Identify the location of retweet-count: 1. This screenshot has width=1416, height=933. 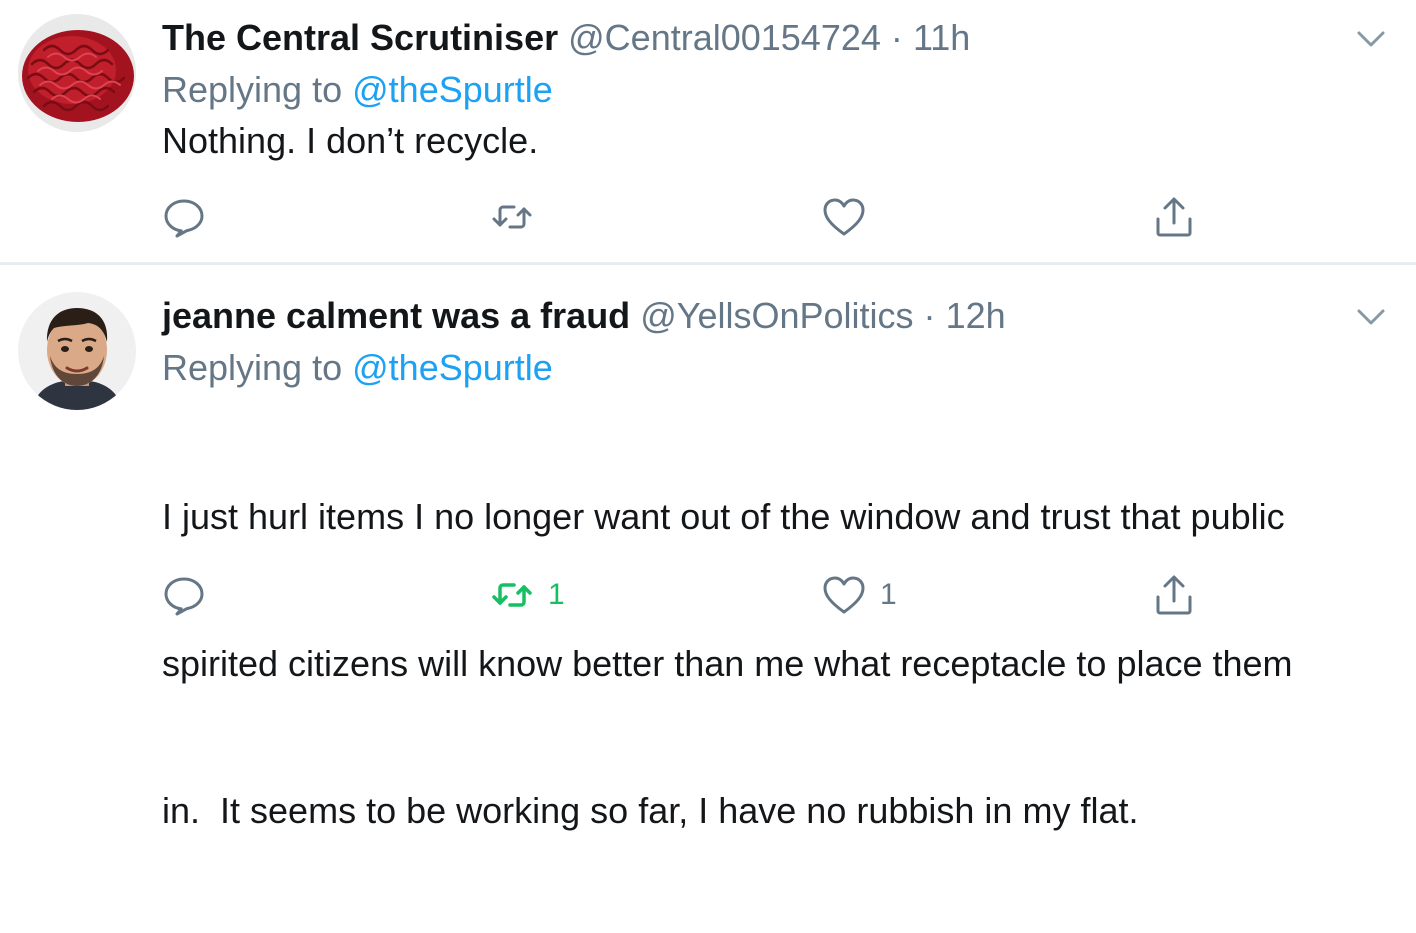
(556, 594).